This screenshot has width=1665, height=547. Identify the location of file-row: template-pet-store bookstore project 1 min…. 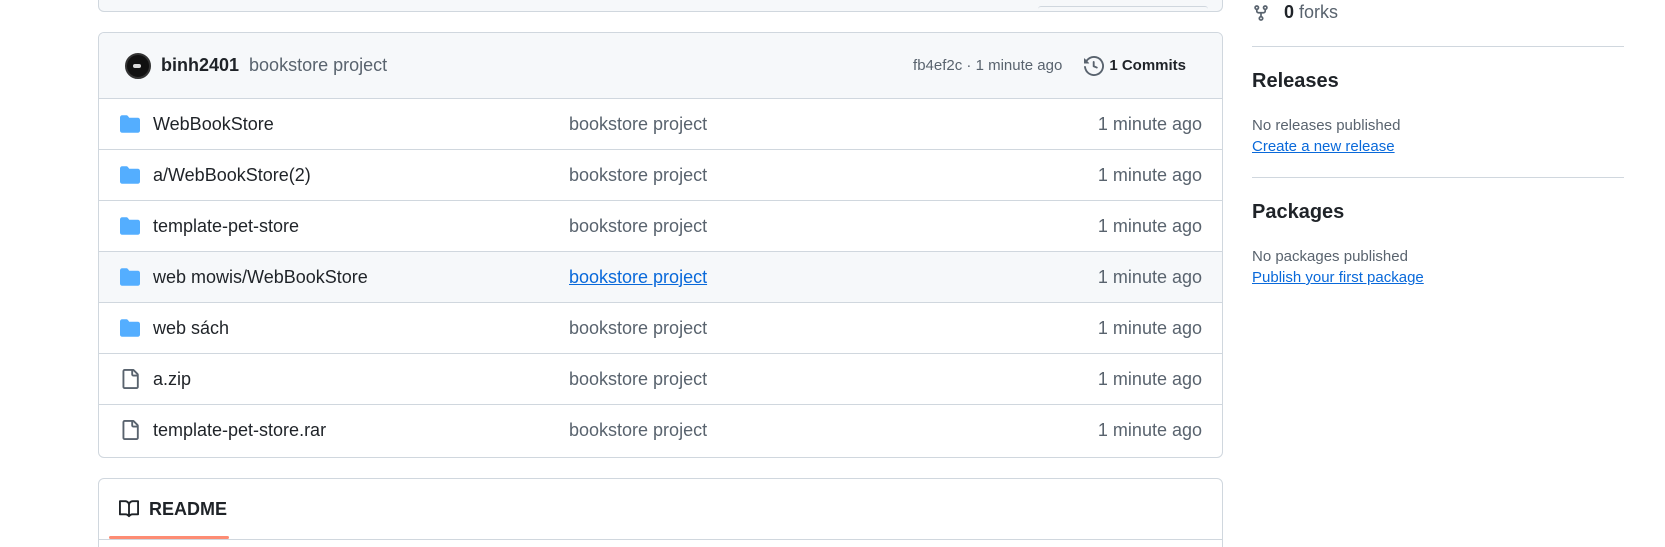
(660, 226).